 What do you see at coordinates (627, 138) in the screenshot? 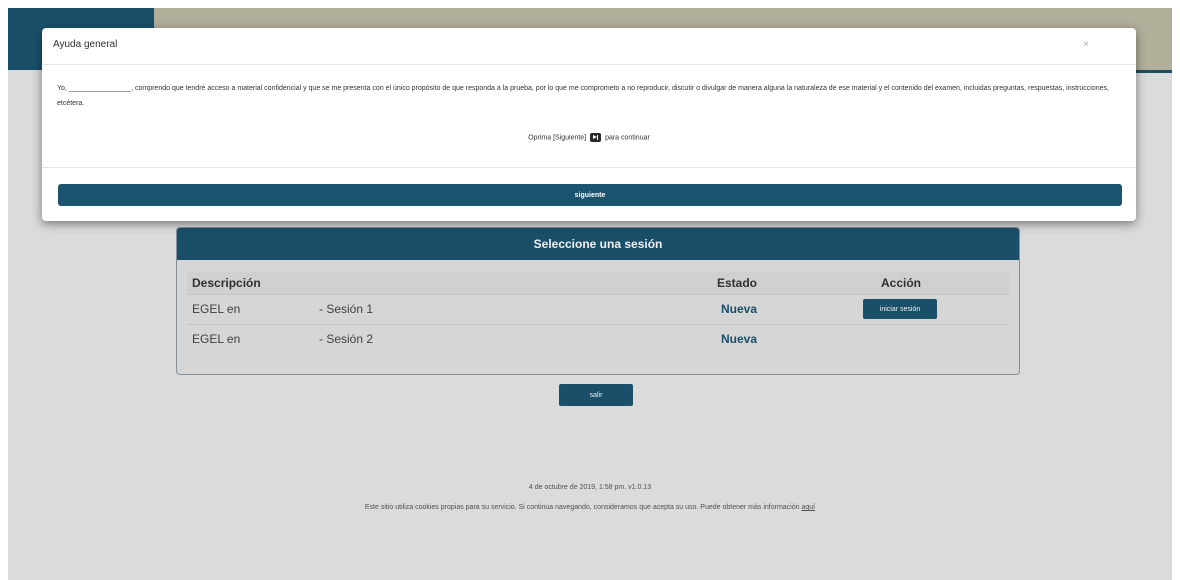
I see `continue-suffix: para continuar` at bounding box center [627, 138].